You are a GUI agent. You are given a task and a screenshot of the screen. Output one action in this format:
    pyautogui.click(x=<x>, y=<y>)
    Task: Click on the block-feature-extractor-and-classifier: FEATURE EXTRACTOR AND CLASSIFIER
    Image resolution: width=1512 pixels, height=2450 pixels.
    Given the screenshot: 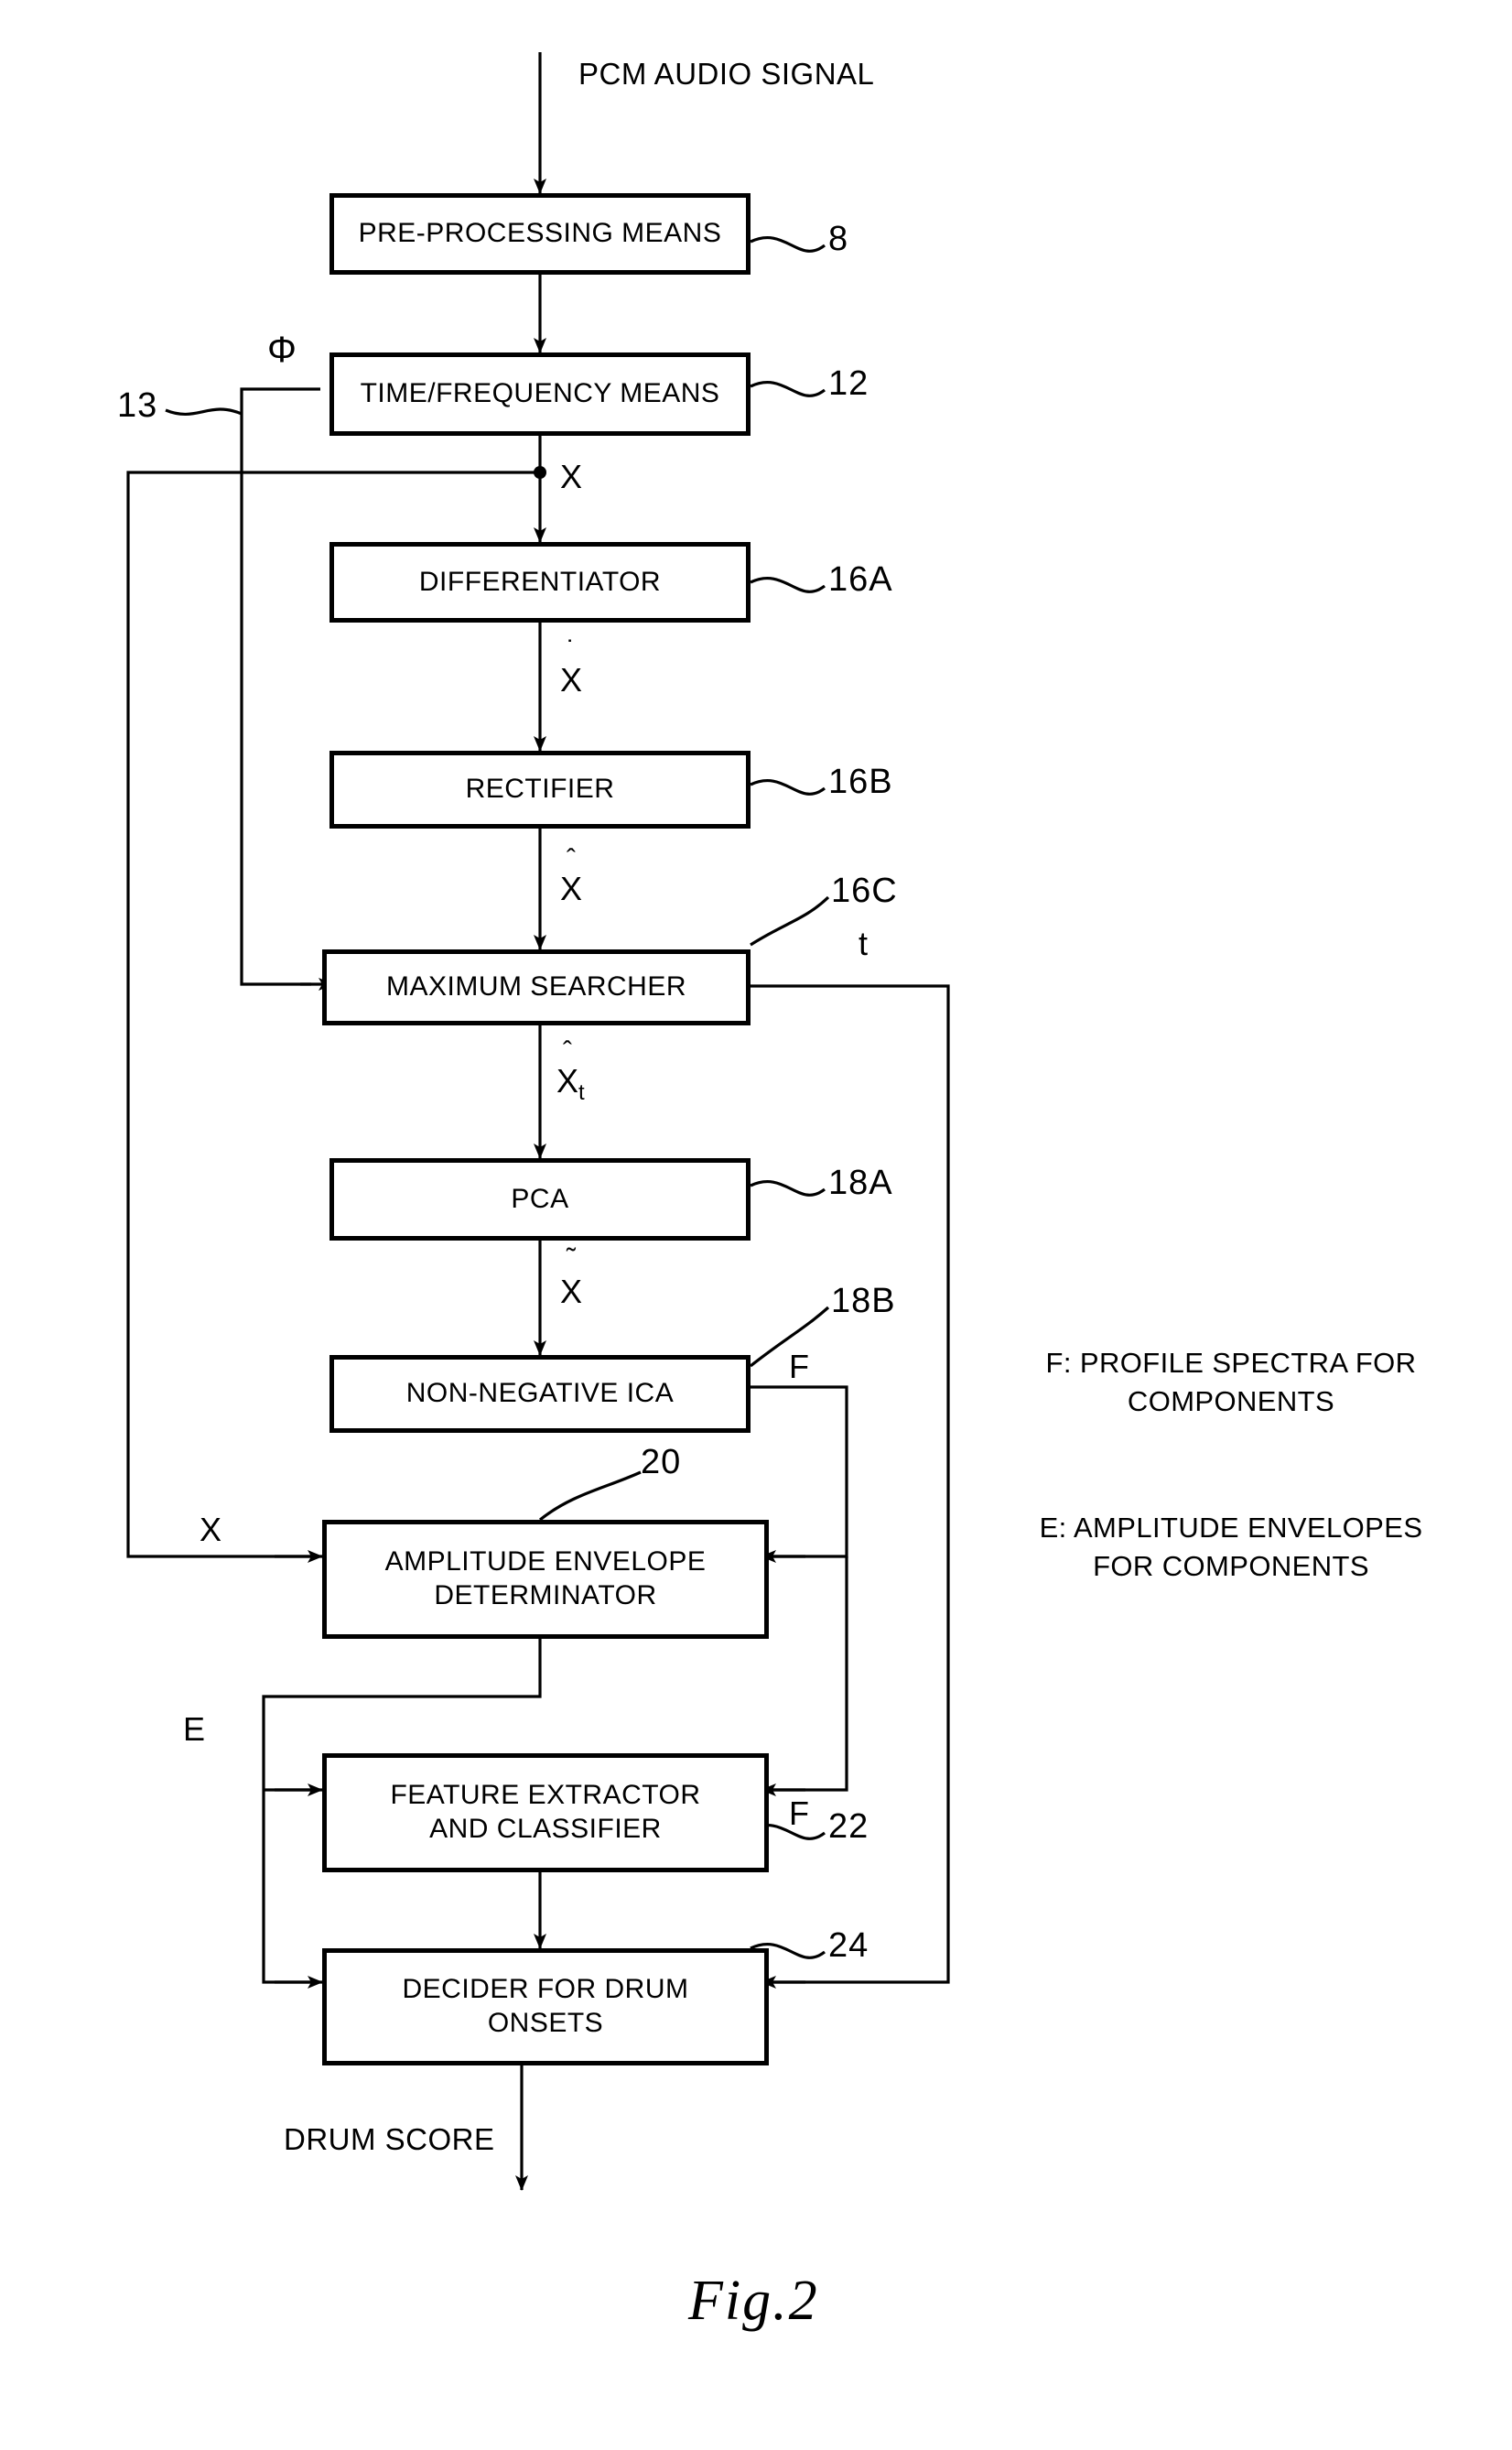 What is the action you would take?
    pyautogui.click(x=545, y=1812)
    